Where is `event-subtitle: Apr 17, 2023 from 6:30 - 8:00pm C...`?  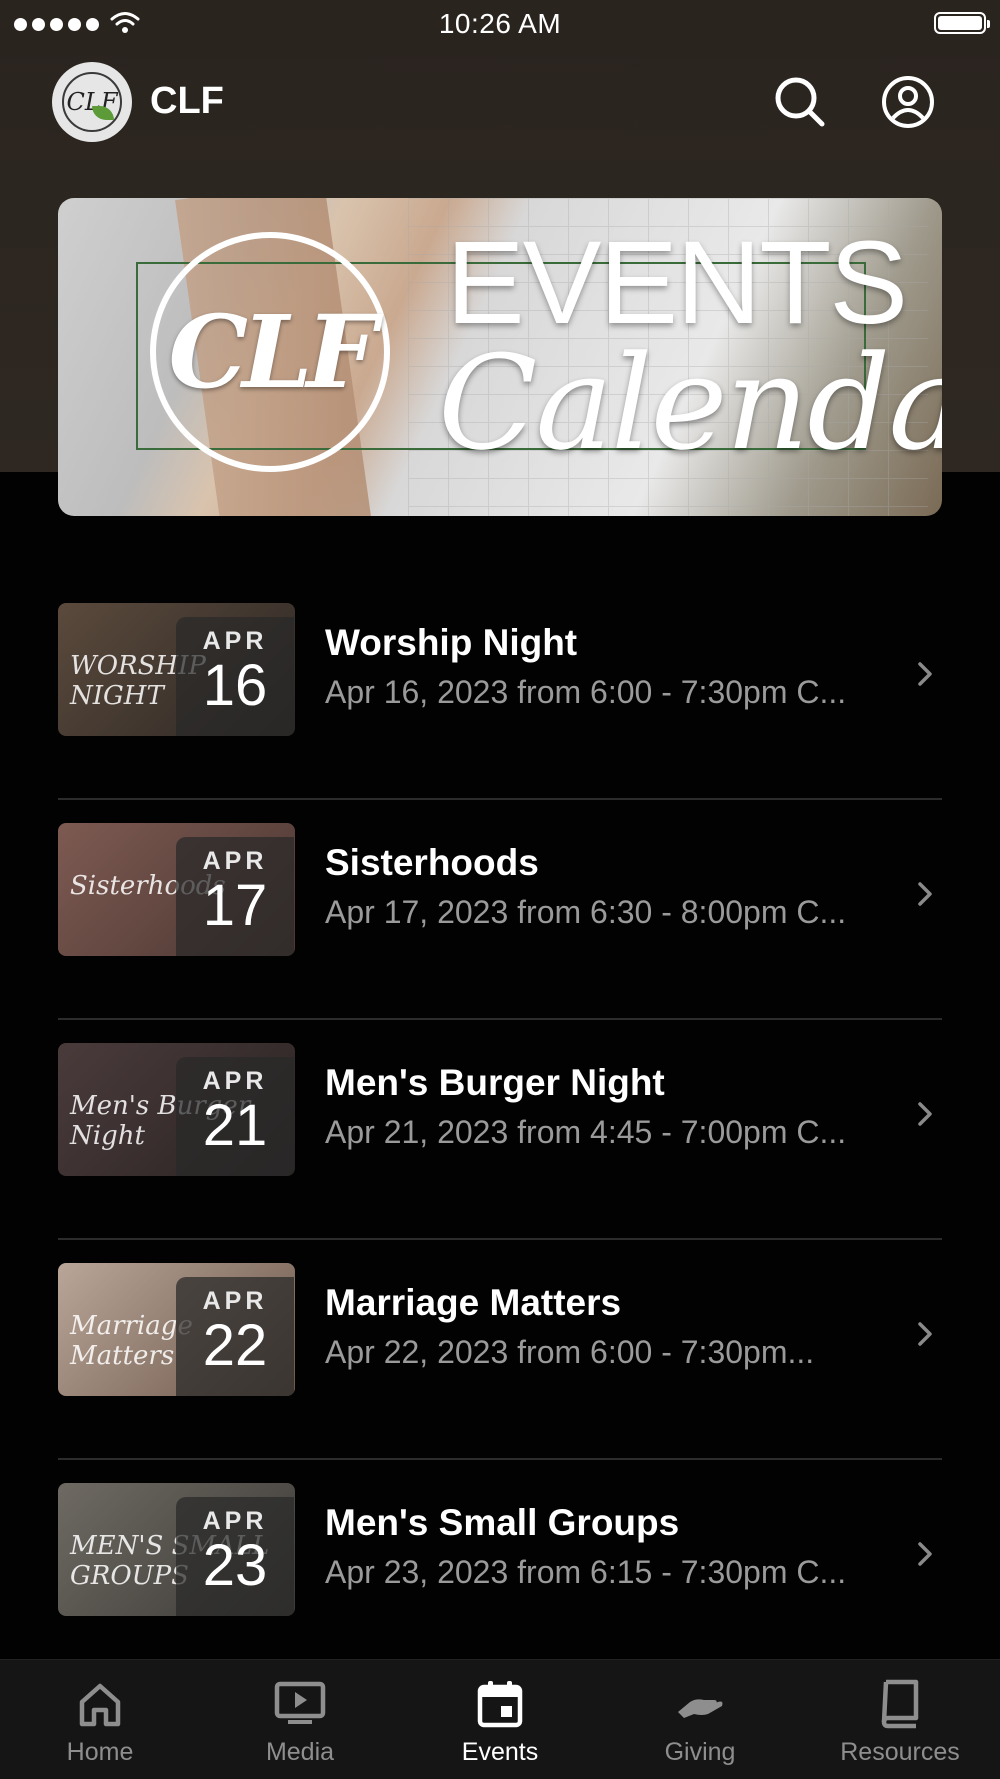
event-subtitle: Apr 17, 2023 from 6:30 - 8:00pm C... is located at coordinates (586, 912).